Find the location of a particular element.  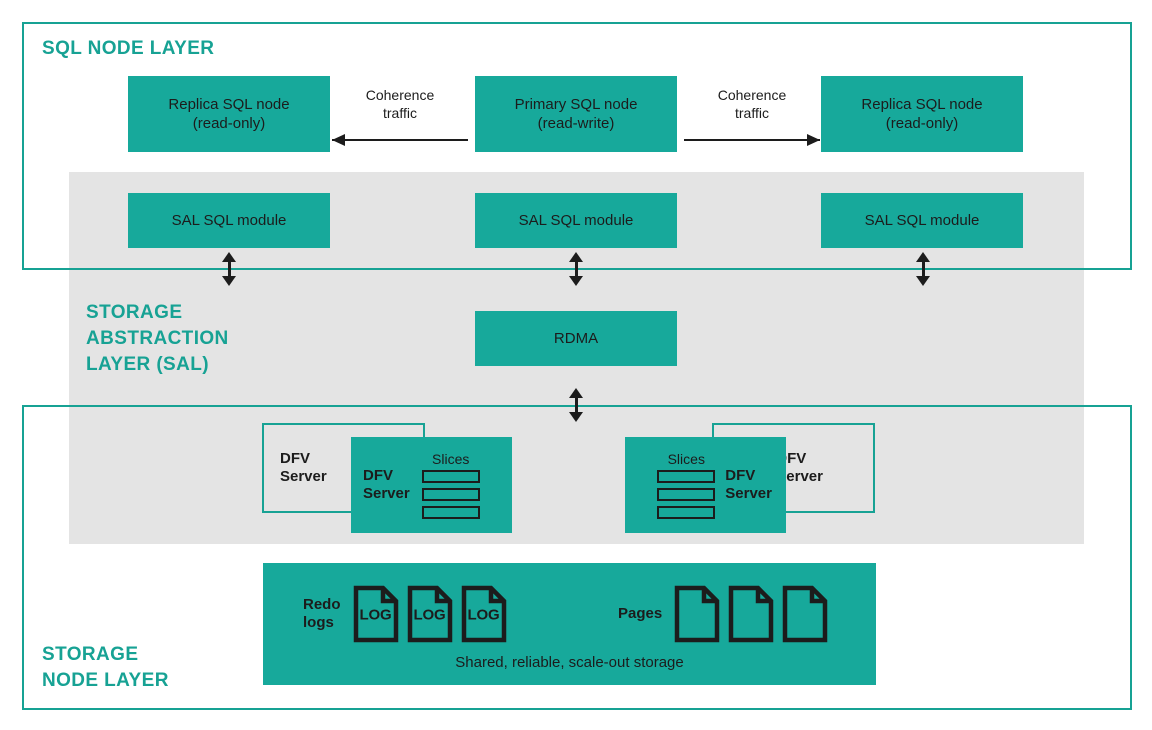

dfv-server-group-right: DFV Server DFV Server Slices is located at coordinates (750, 478).